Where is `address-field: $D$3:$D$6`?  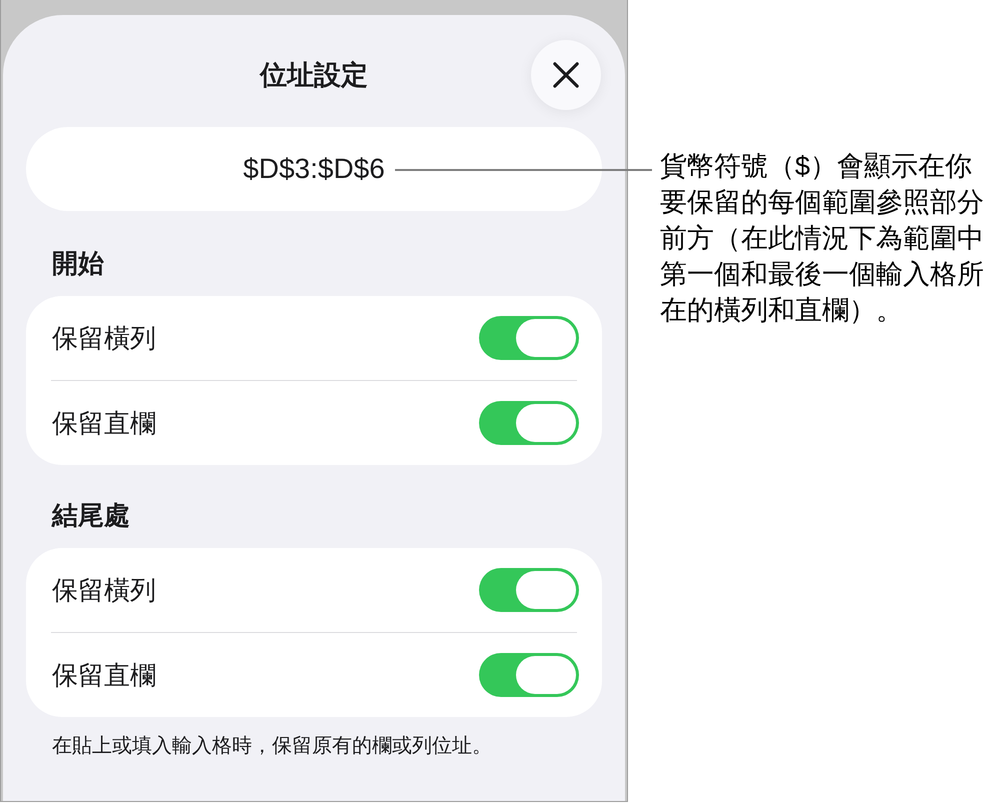 address-field: $D$3:$D$6 is located at coordinates (314, 169).